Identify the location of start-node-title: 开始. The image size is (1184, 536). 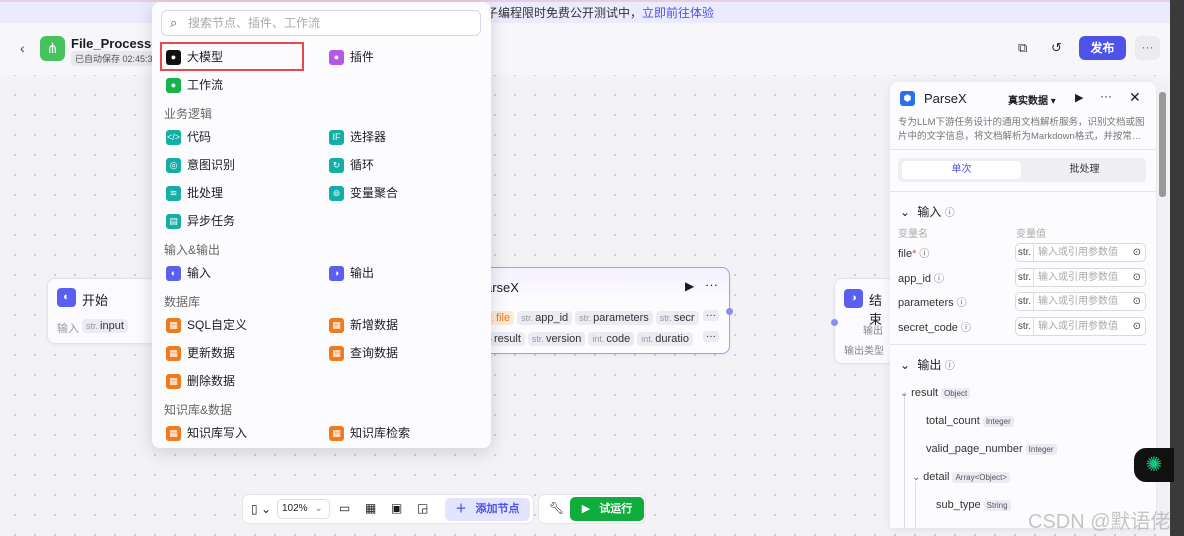
(95, 300).